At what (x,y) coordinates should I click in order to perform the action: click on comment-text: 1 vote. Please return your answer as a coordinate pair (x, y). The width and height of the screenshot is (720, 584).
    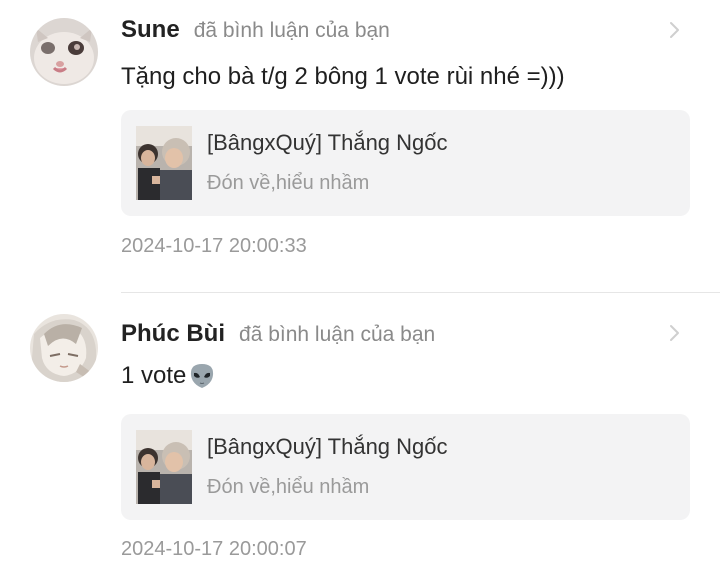
    Looking at the image, I should click on (168, 376).